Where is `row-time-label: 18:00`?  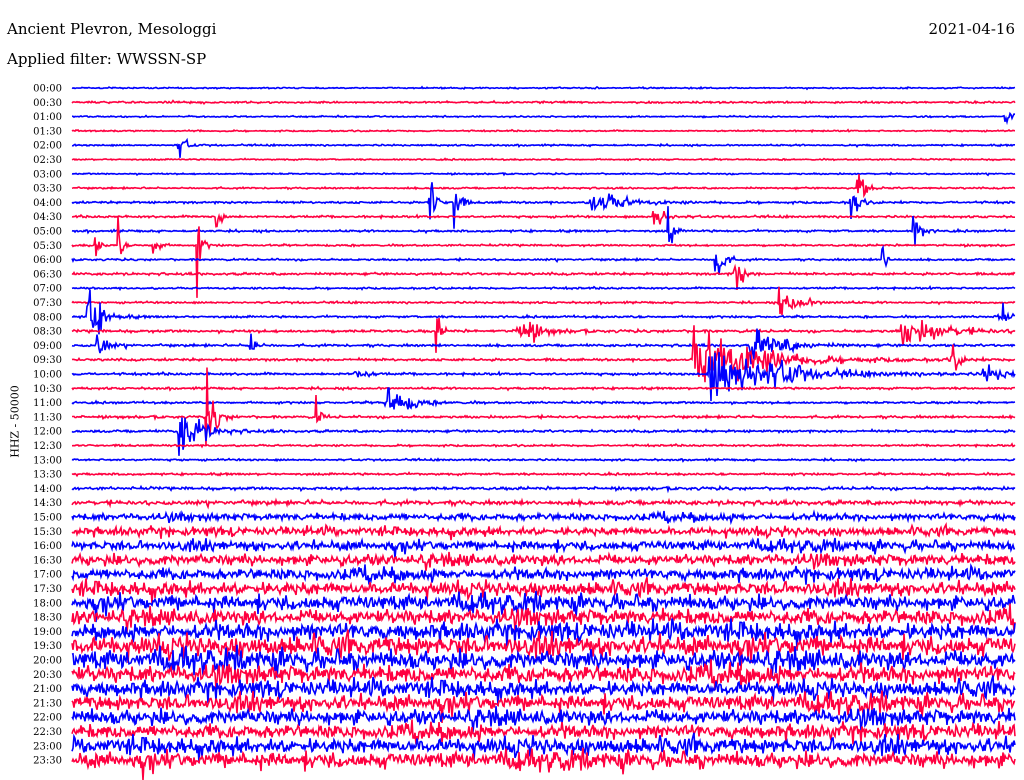
row-time-label: 18:00 is located at coordinates (47, 603).